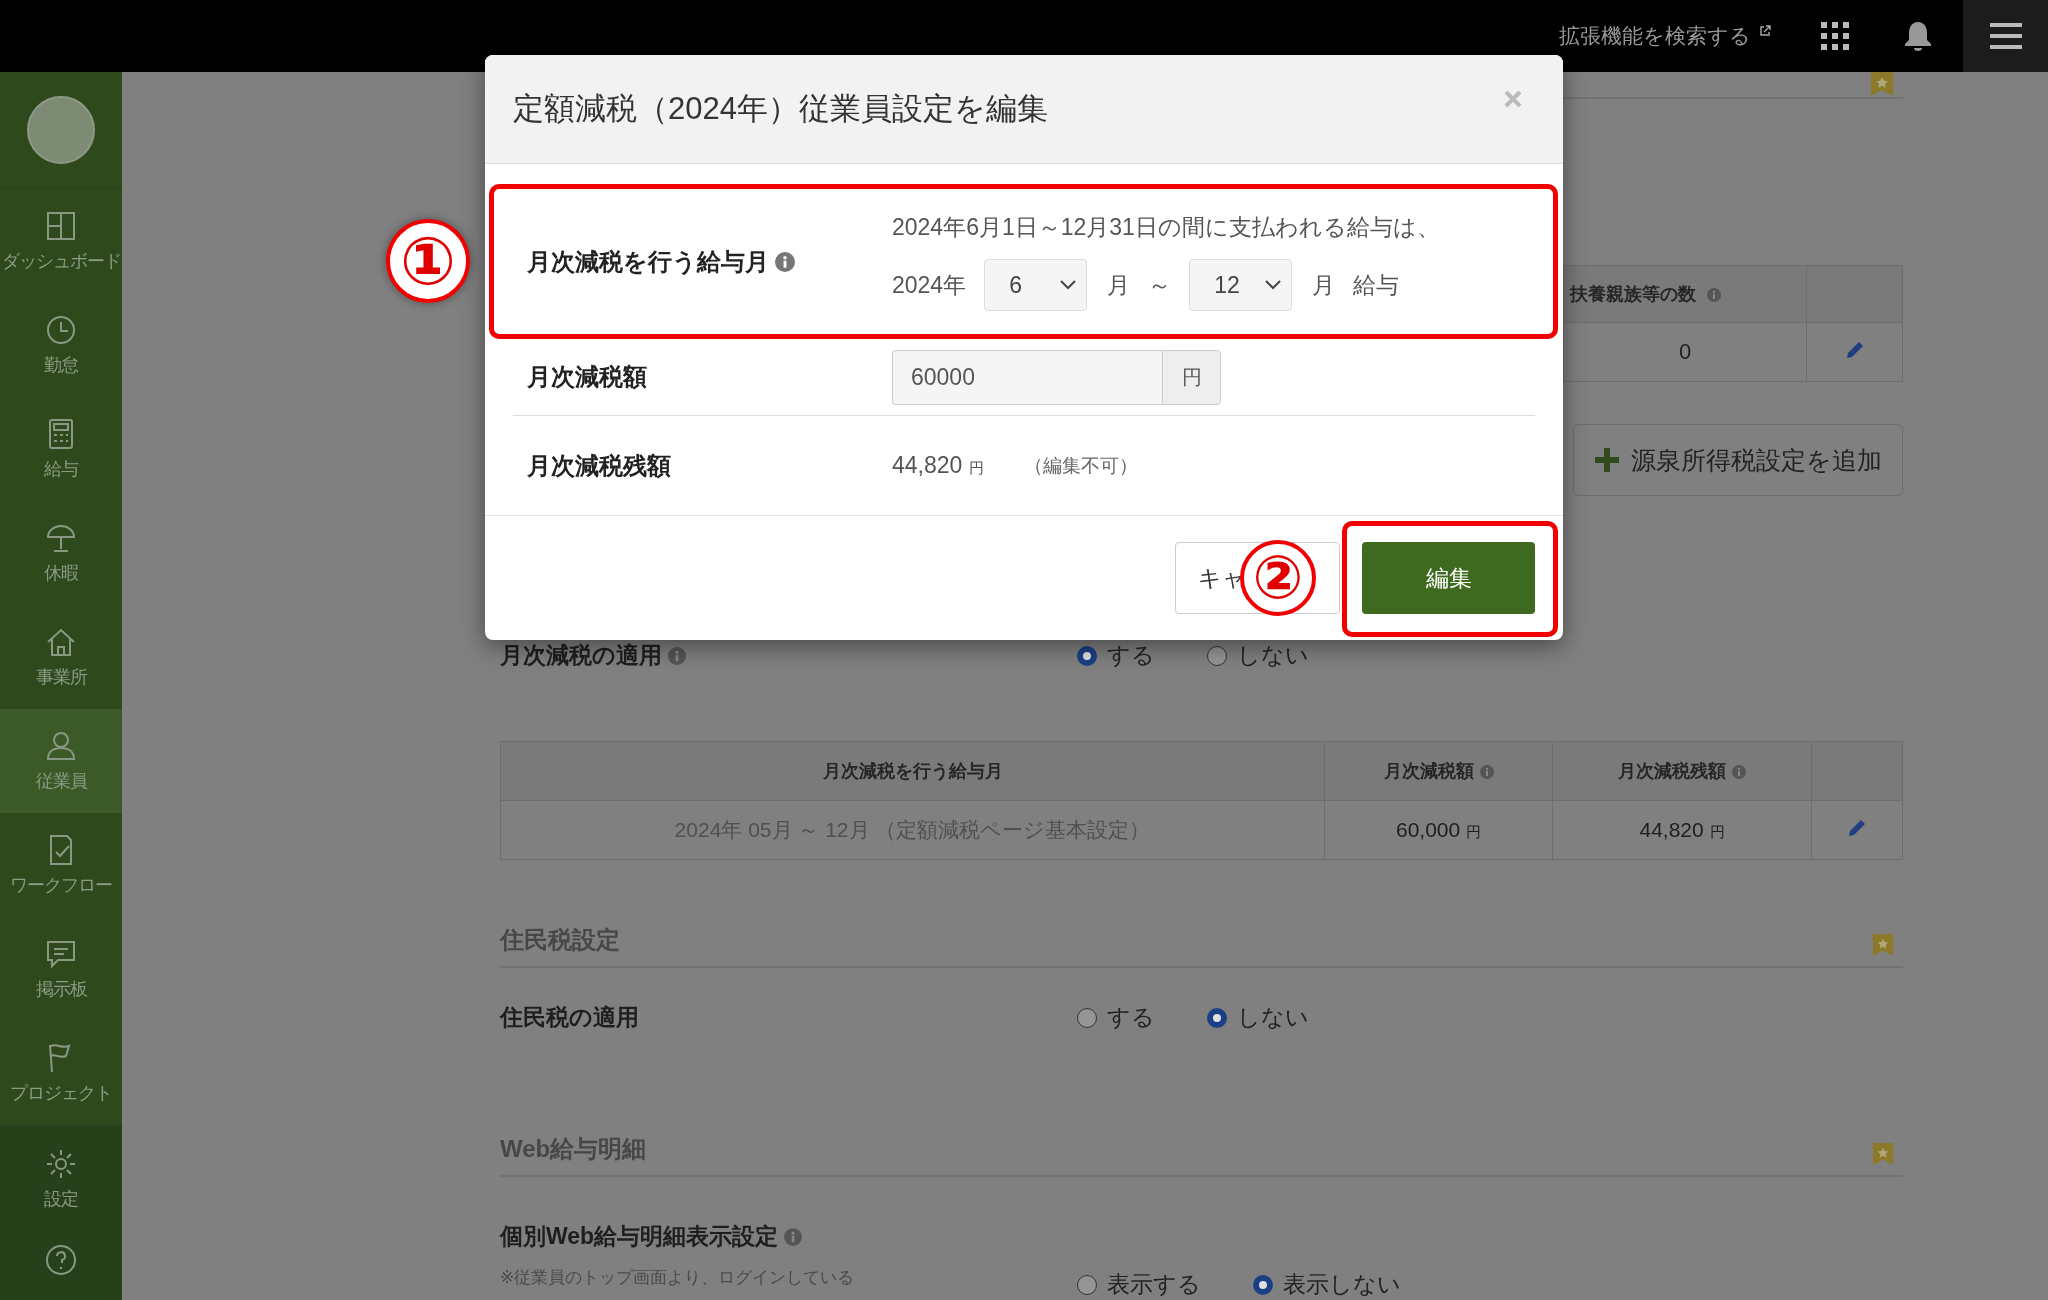 This screenshot has width=2048, height=1300. Describe the element at coordinates (560, 940) in the screenshot. I see `section-heading: 住民税設定` at that location.